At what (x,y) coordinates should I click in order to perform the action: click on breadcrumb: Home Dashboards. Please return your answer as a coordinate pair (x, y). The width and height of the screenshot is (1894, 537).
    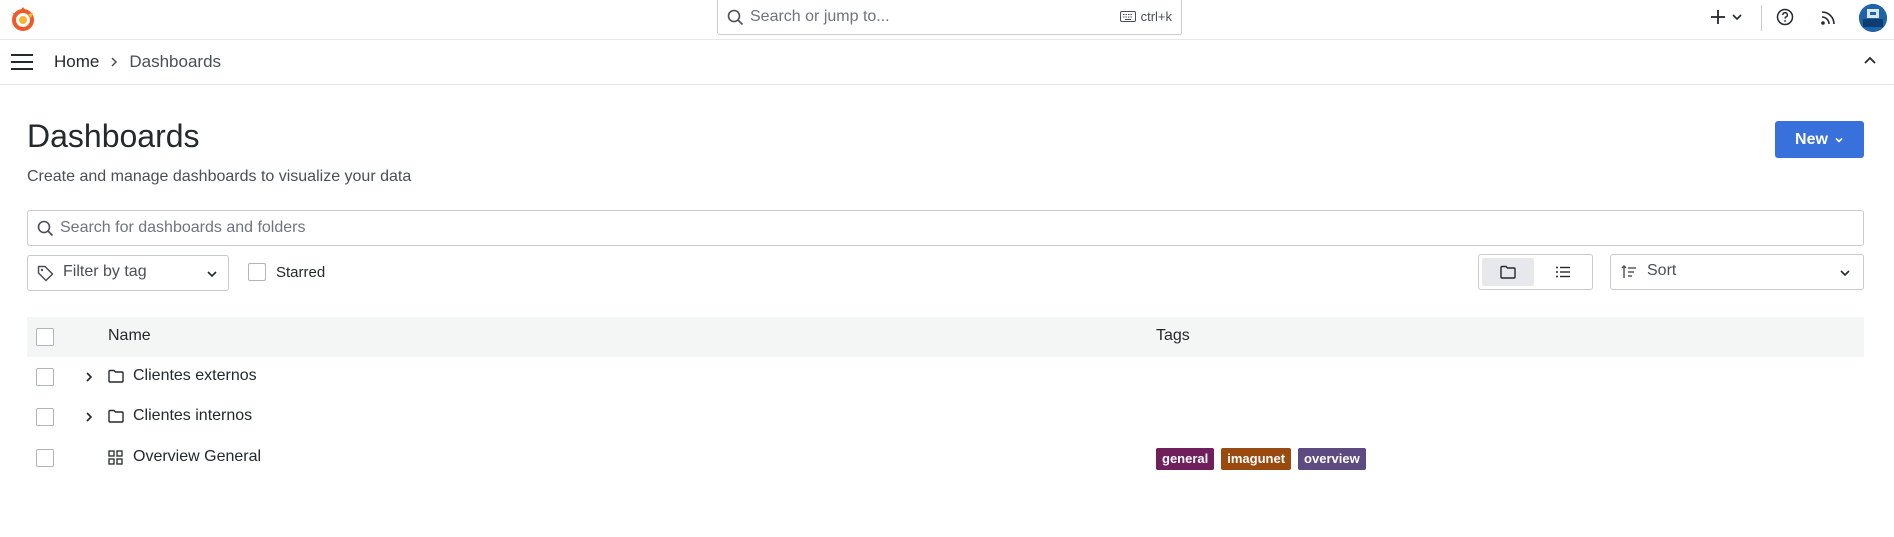
    Looking at the image, I should click on (137, 62).